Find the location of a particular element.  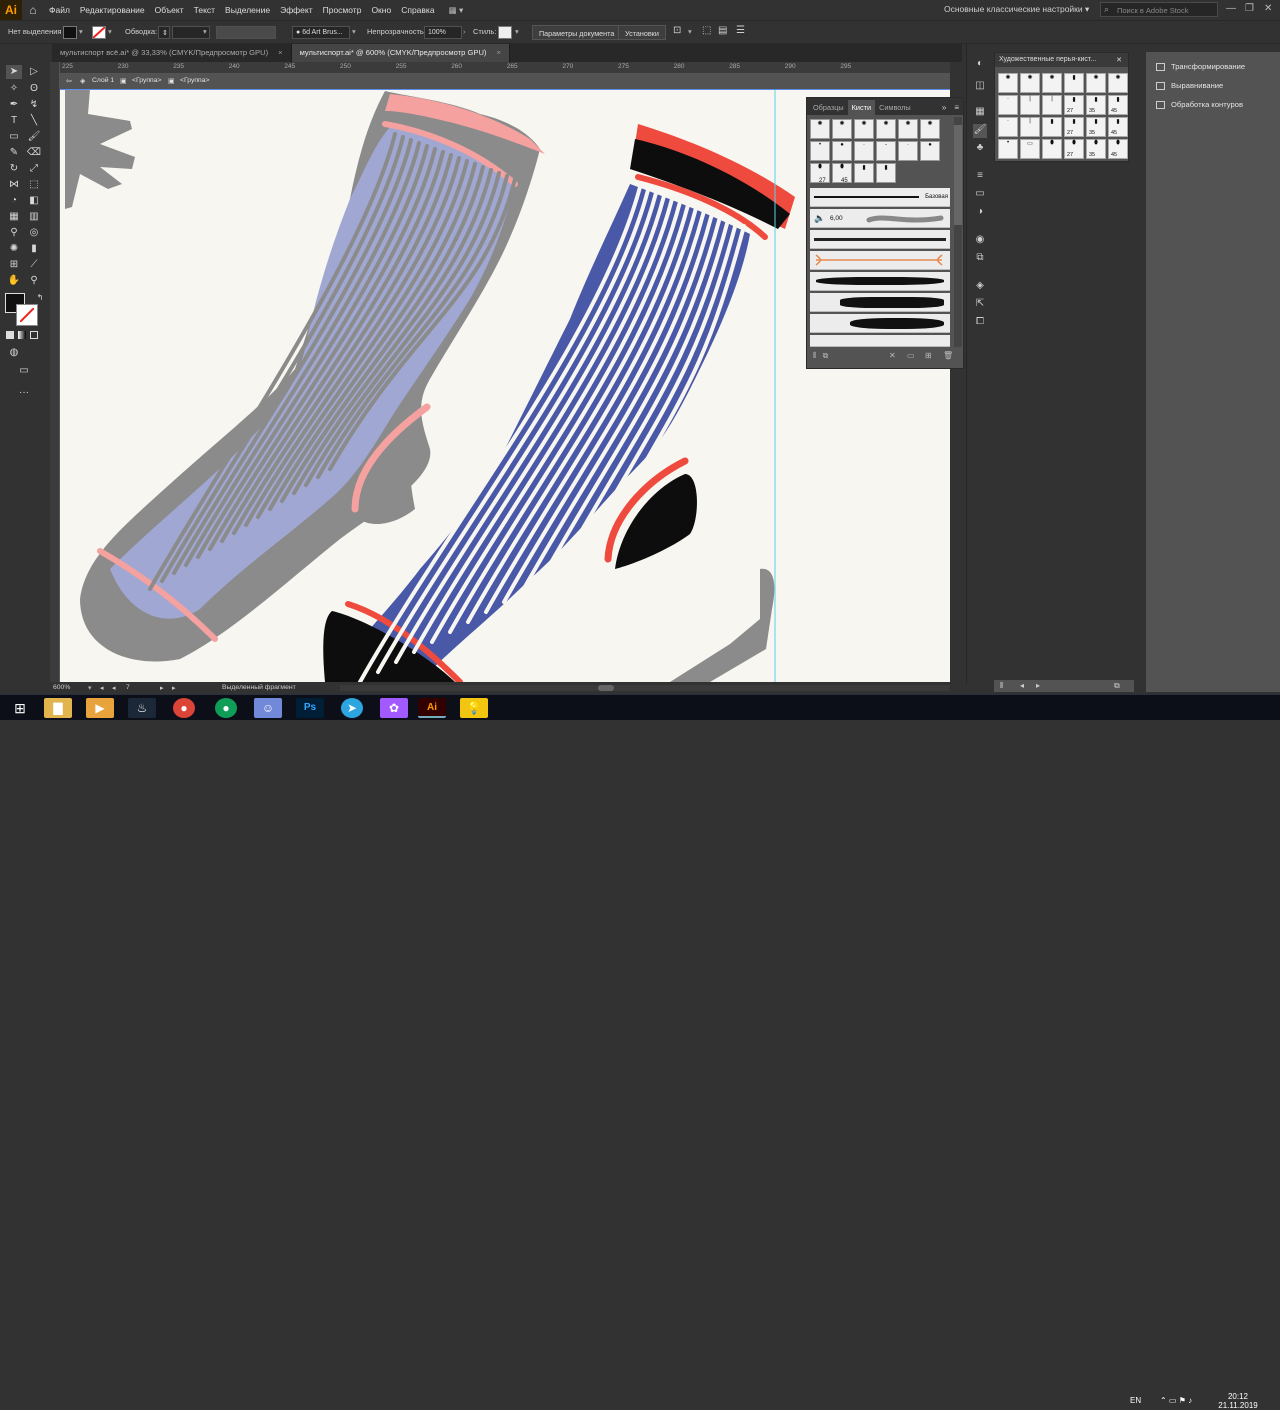

brush-library-icon: ⫴ is located at coordinates (814, 355).